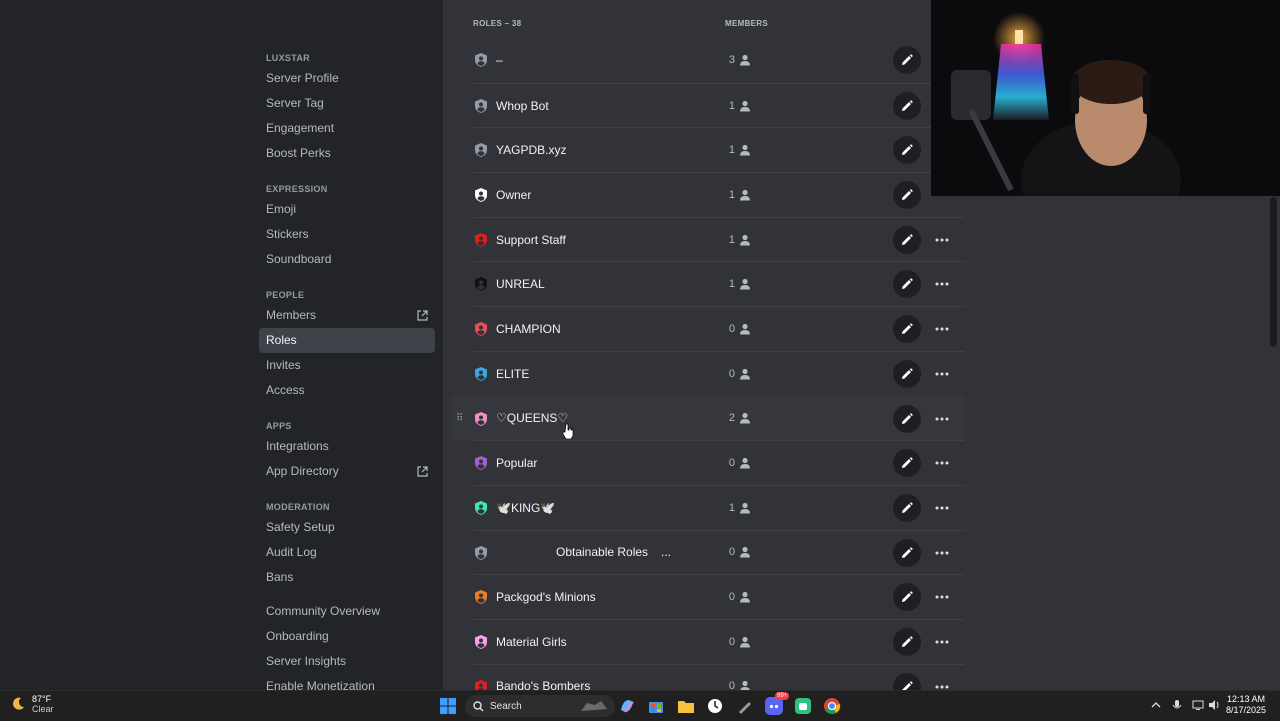 The image size is (1280, 721). Describe the element at coordinates (719, 373) in the screenshot. I see `role-row: ELITE 0` at that location.